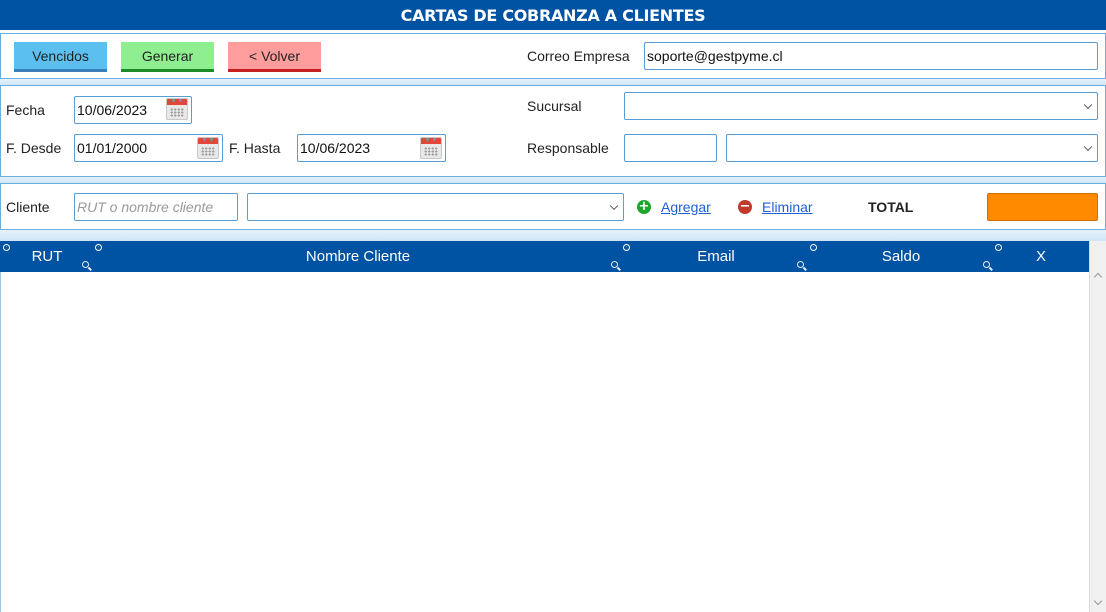 The image size is (1106, 612). Describe the element at coordinates (6, 247) in the screenshot. I see `expand-icon: ·` at that location.